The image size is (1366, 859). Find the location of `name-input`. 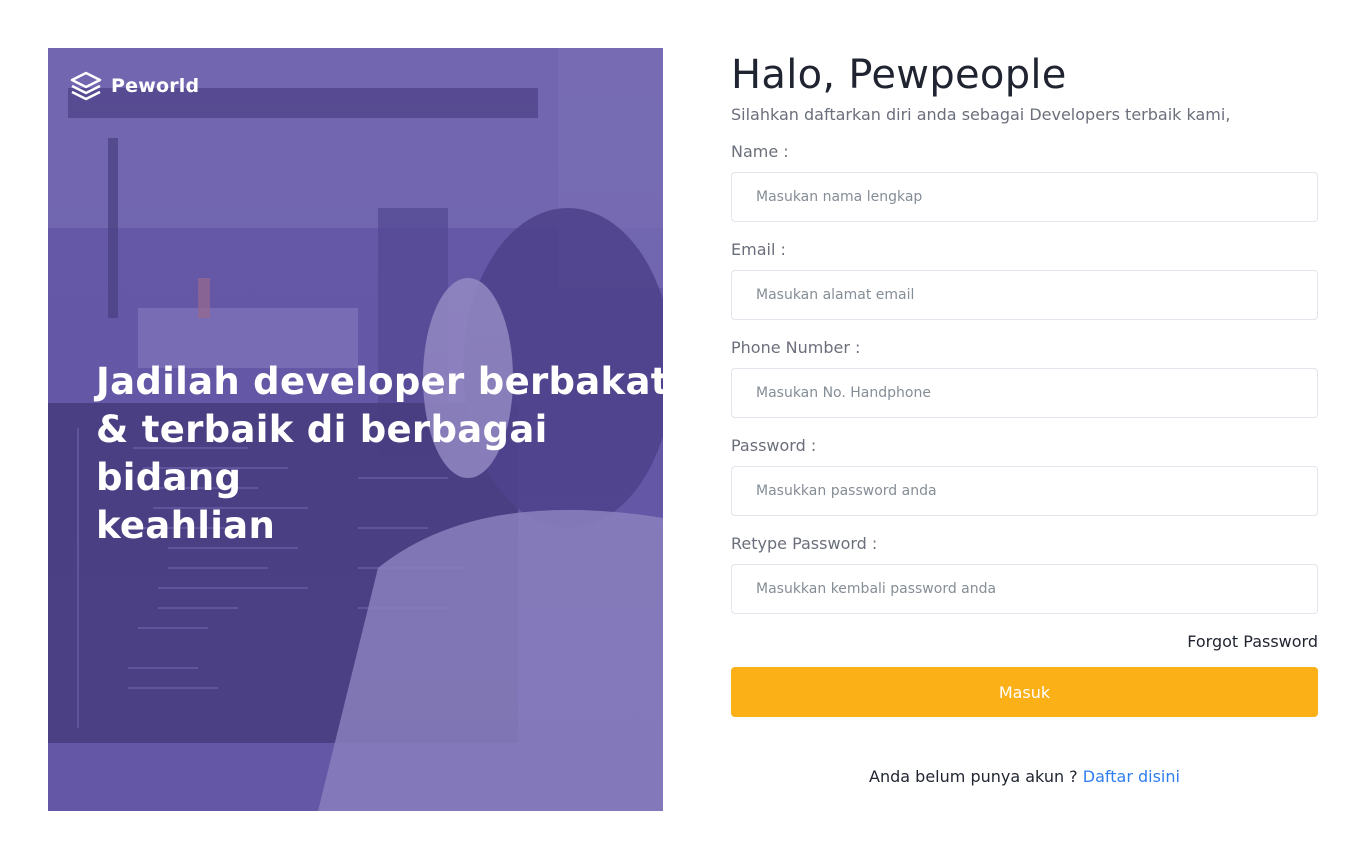

name-input is located at coordinates (1024, 197).